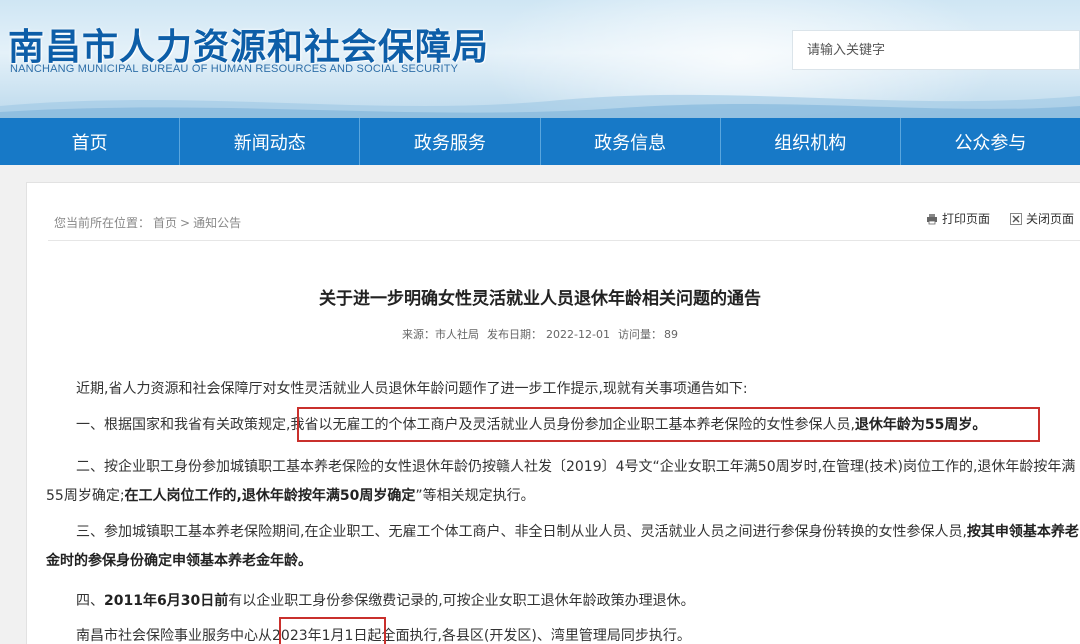 Image resolution: width=1080 pixels, height=644 pixels. What do you see at coordinates (578, 334) in the screenshot?
I see `article-date: 2022-12-01` at bounding box center [578, 334].